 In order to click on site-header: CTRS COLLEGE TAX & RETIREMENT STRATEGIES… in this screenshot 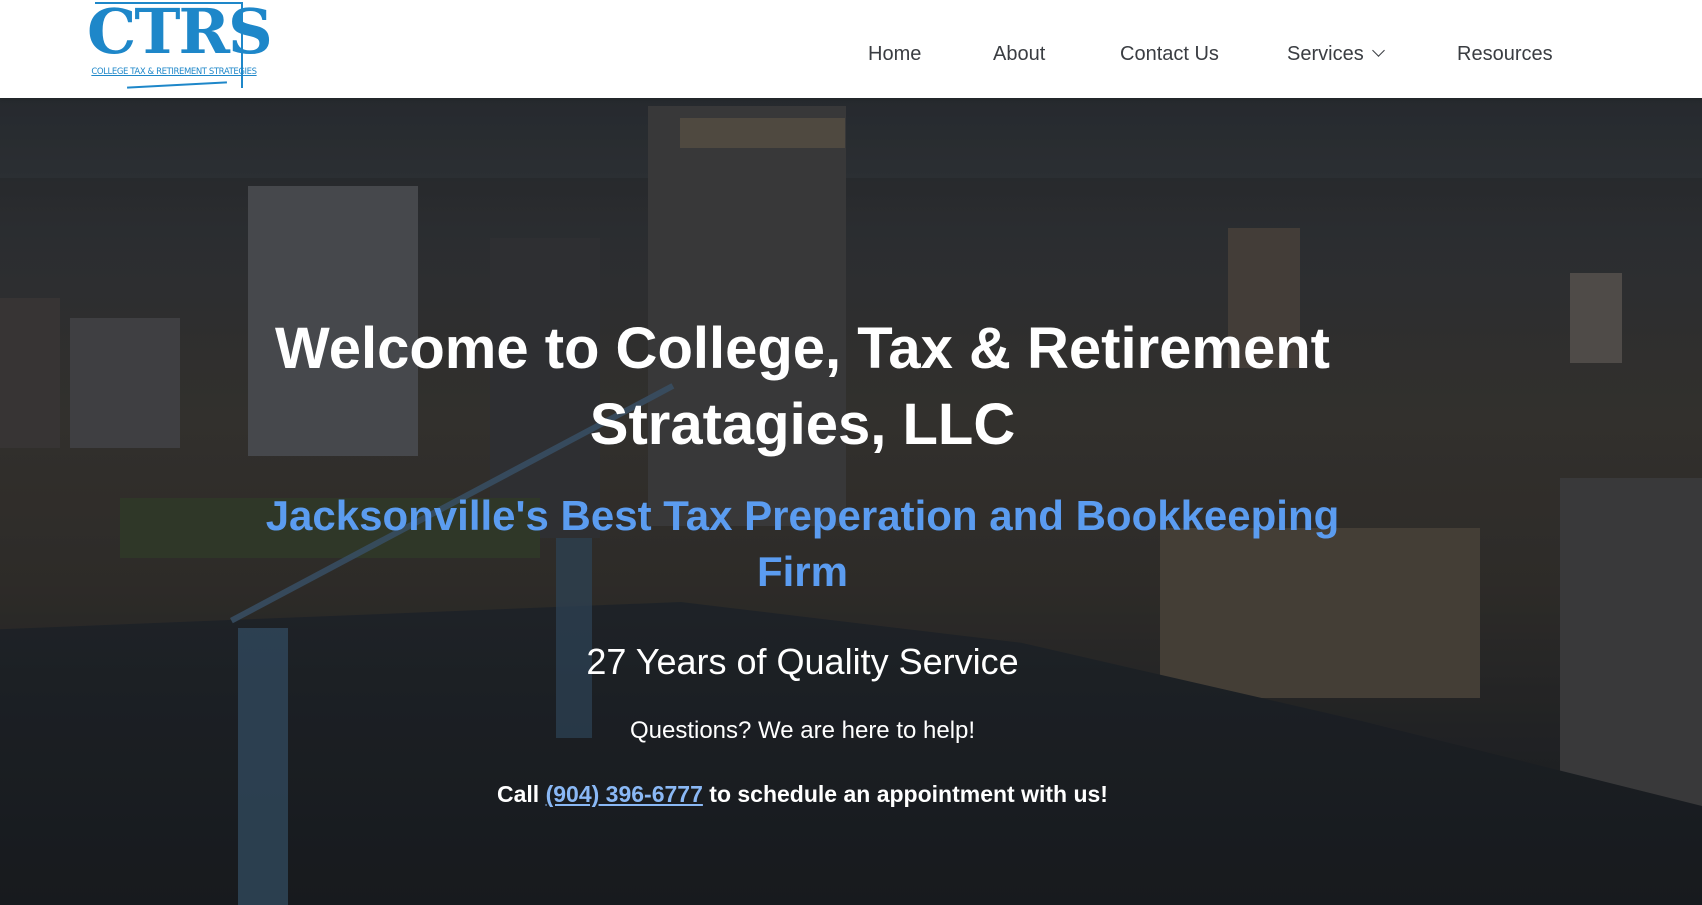, I will do `click(851, 49)`.